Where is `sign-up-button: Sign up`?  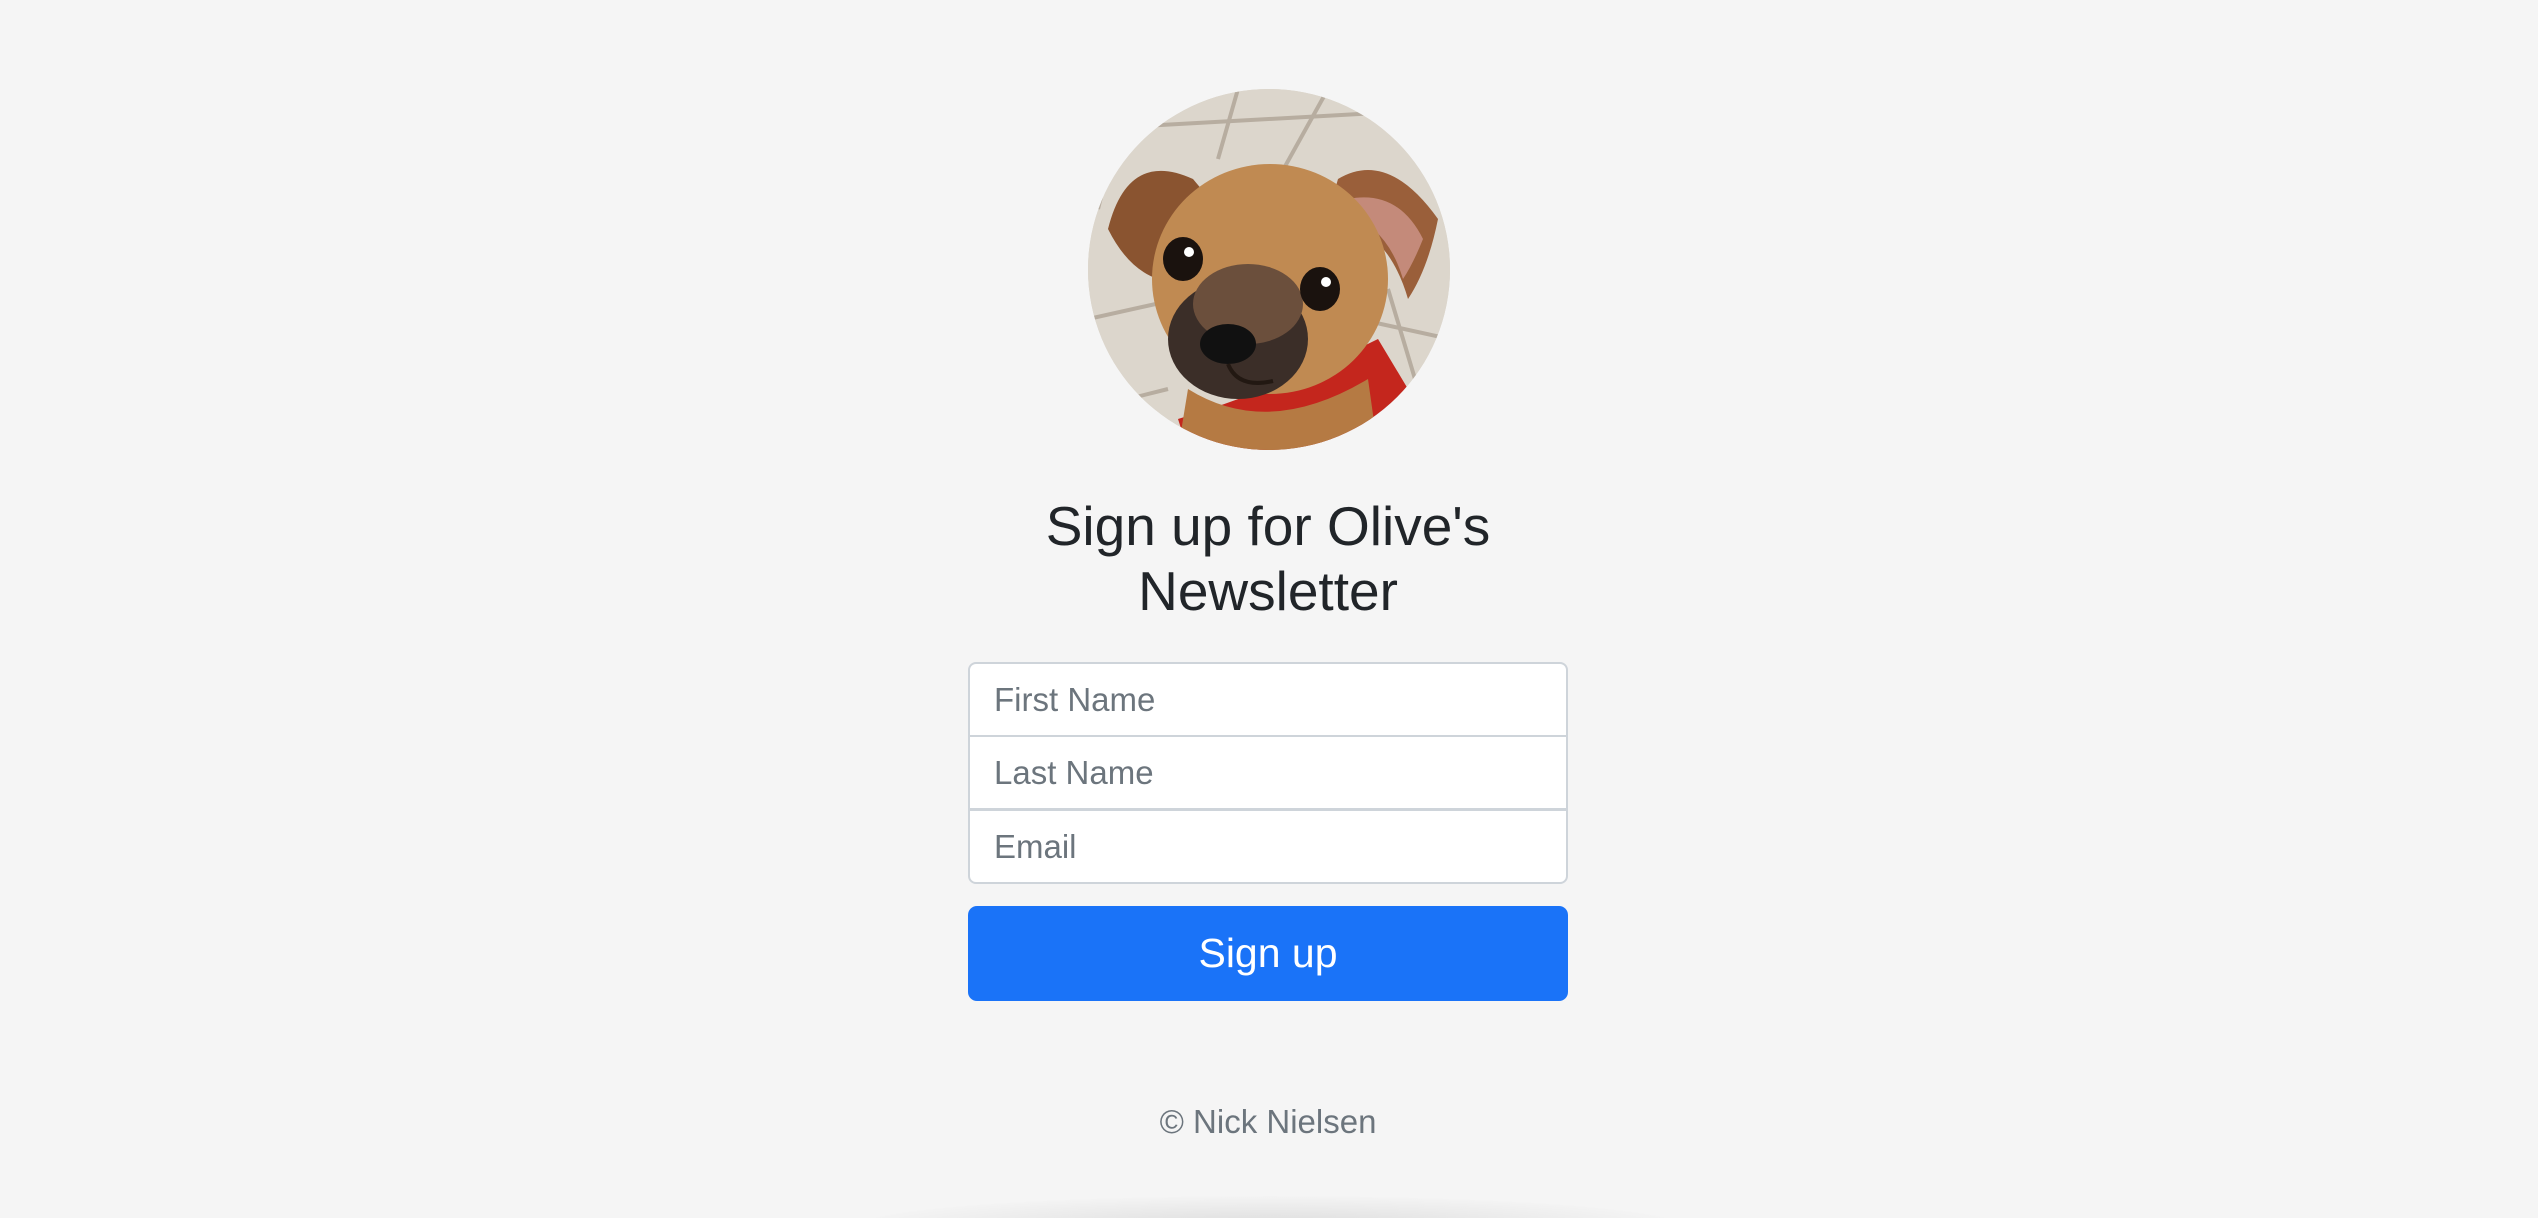
sign-up-button: Sign up is located at coordinates (1268, 953).